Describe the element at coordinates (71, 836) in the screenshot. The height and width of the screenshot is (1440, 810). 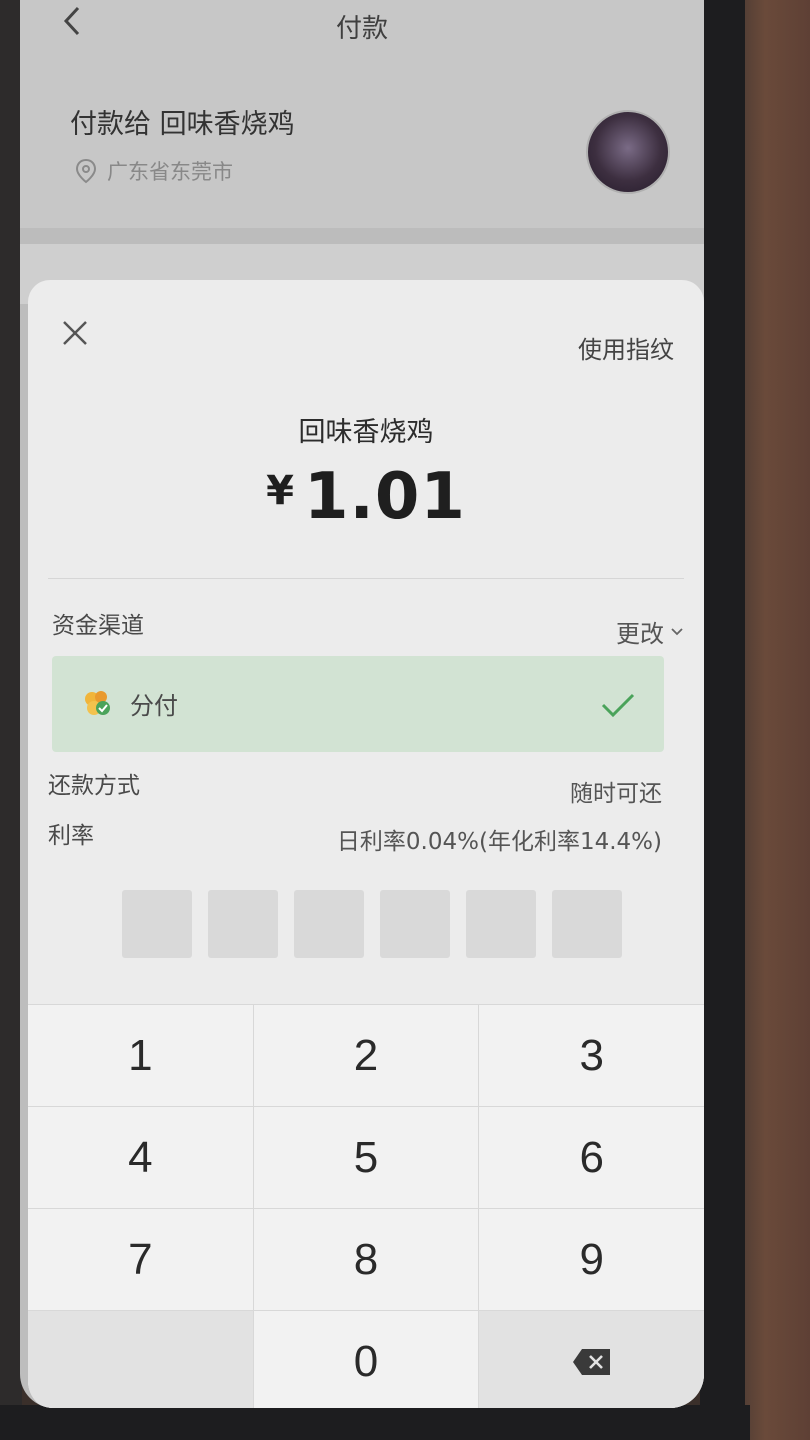
I see `interest-rate-label: 利率` at that location.